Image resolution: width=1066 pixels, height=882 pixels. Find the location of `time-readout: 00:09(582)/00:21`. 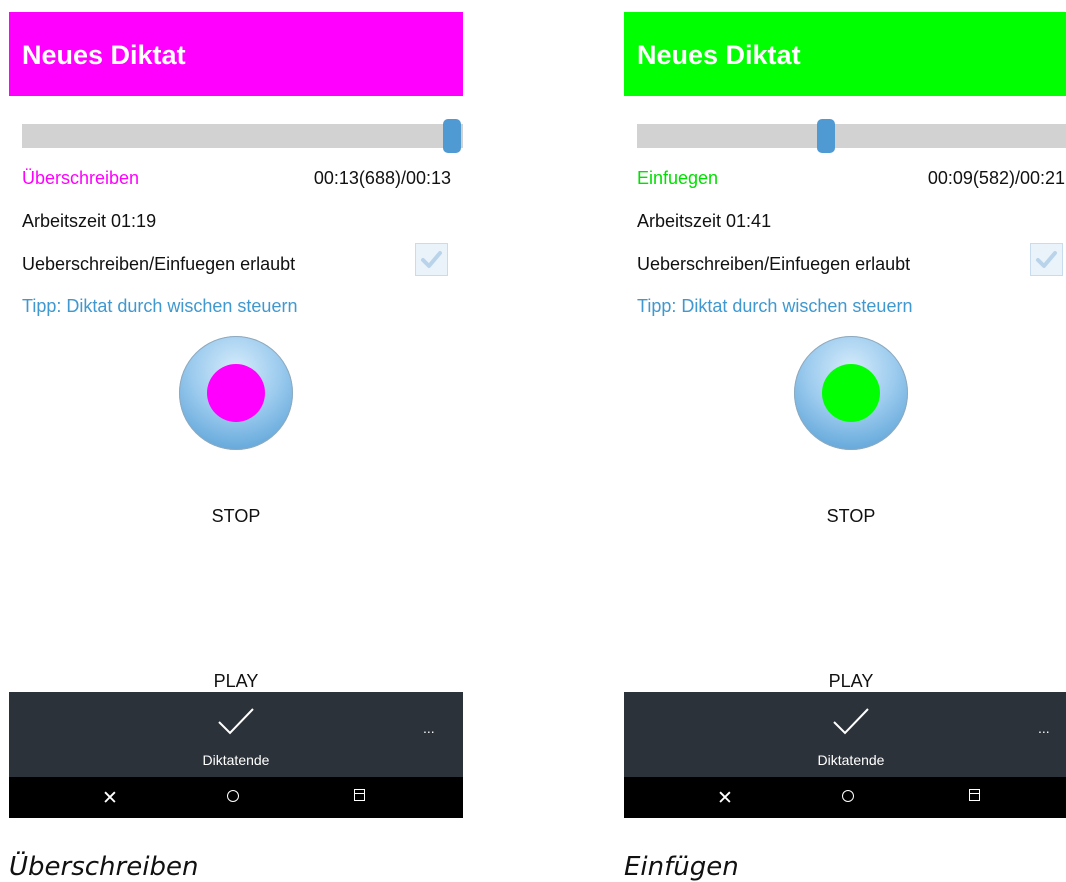

time-readout: 00:09(582)/00:21 is located at coordinates (996, 178).